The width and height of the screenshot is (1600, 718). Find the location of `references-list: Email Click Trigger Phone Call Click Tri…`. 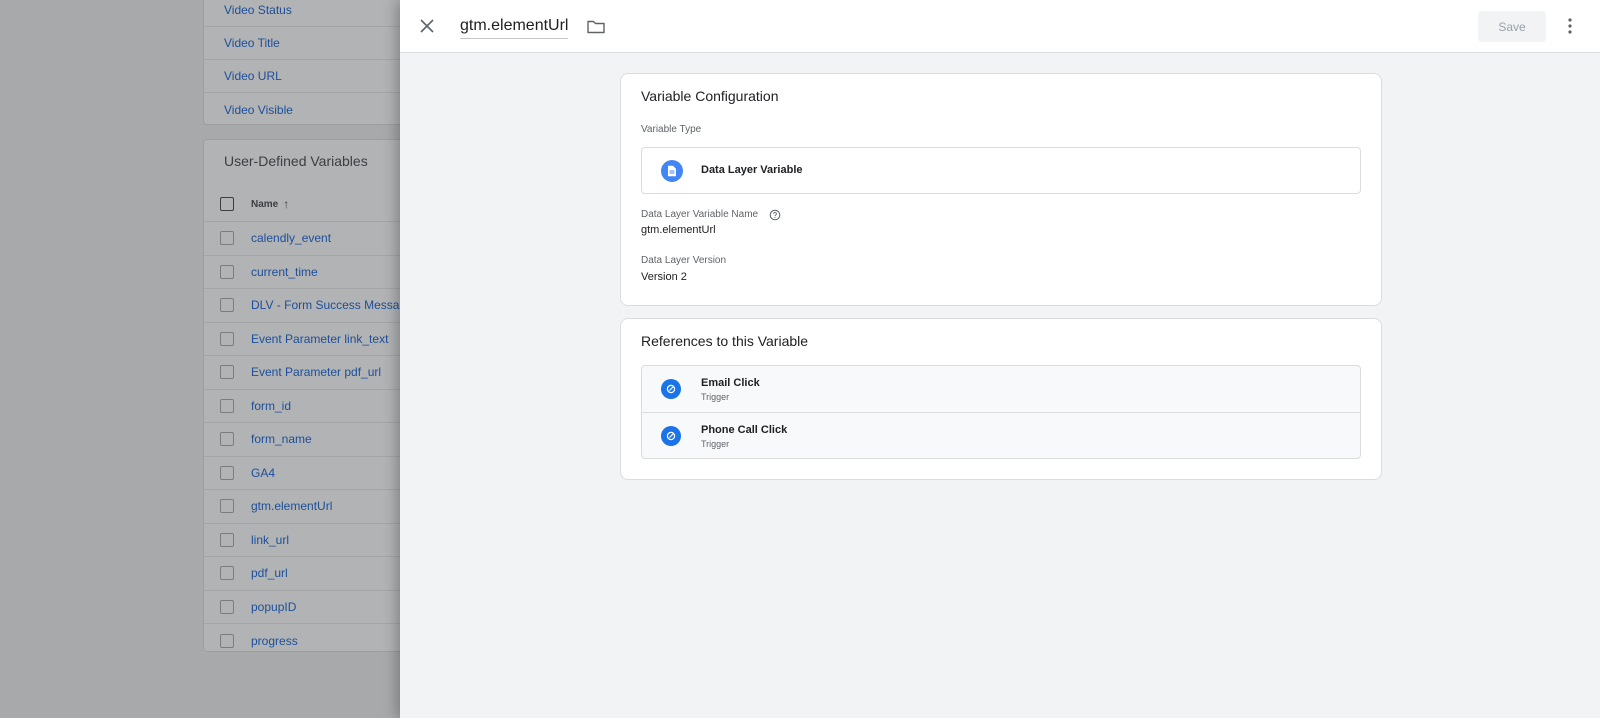

references-list: Email Click Trigger Phone Call Click Tri… is located at coordinates (1001, 412).